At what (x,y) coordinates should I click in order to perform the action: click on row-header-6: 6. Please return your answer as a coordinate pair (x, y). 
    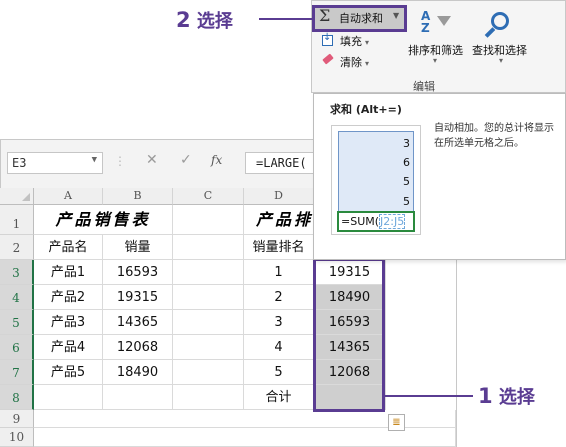
    Looking at the image, I should click on (17, 347).